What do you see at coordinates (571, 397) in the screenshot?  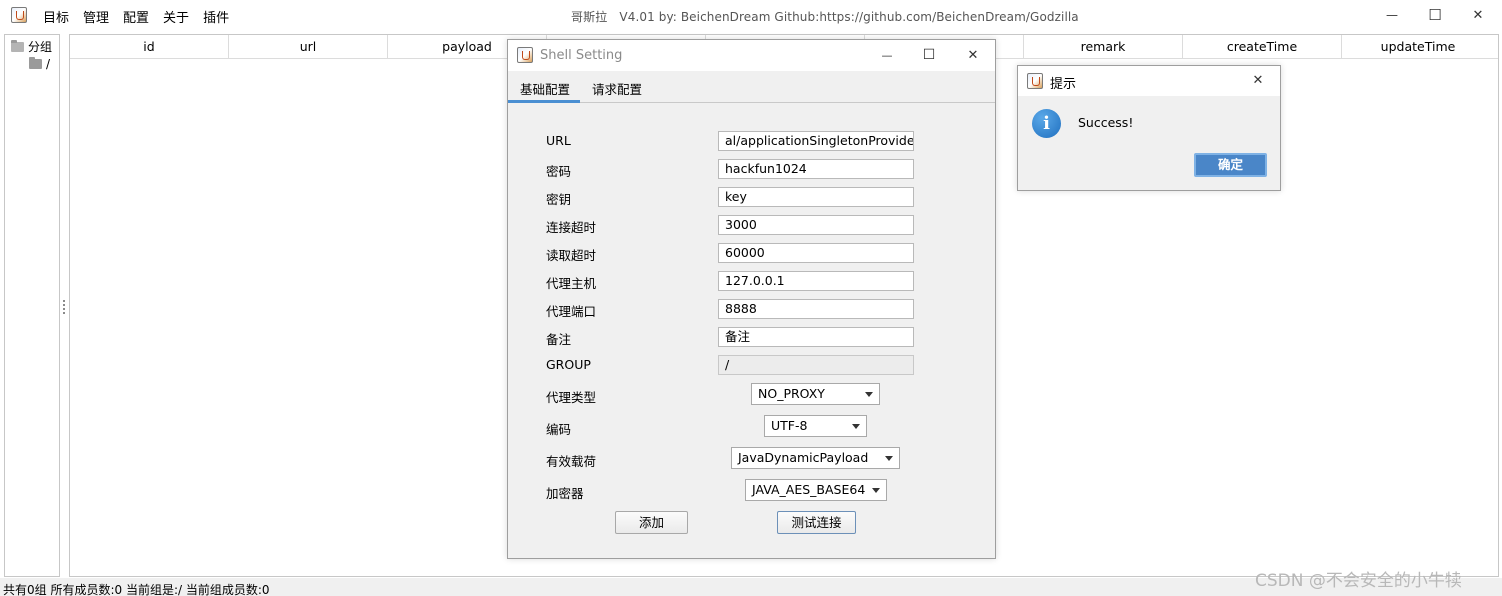 I see `proxy-type-label: 代理类型` at bounding box center [571, 397].